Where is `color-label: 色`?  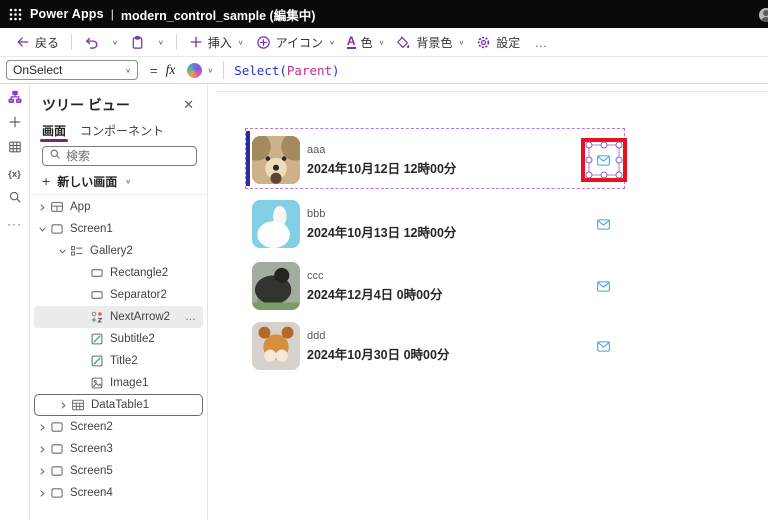 color-label: 色 is located at coordinates (366, 42).